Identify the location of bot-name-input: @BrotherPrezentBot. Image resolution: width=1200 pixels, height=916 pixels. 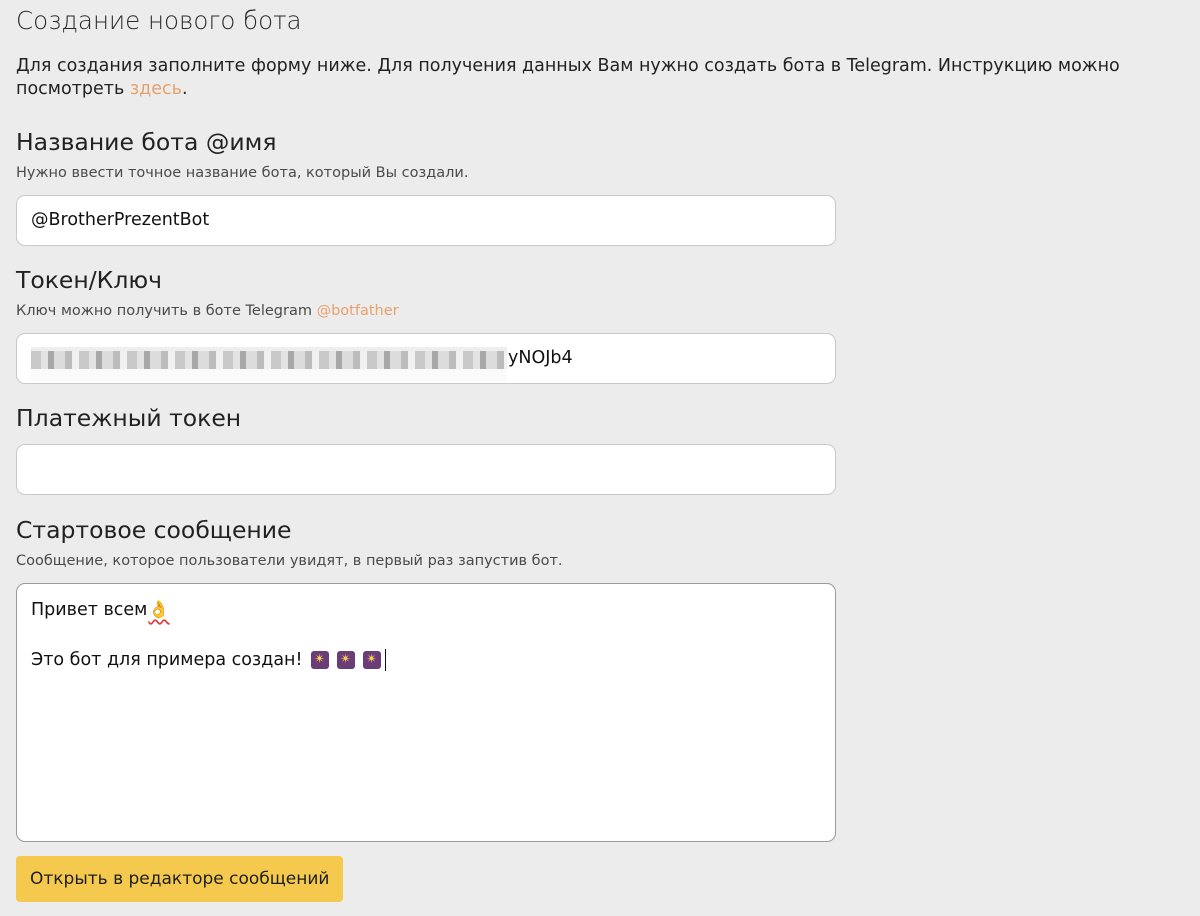
(426, 220).